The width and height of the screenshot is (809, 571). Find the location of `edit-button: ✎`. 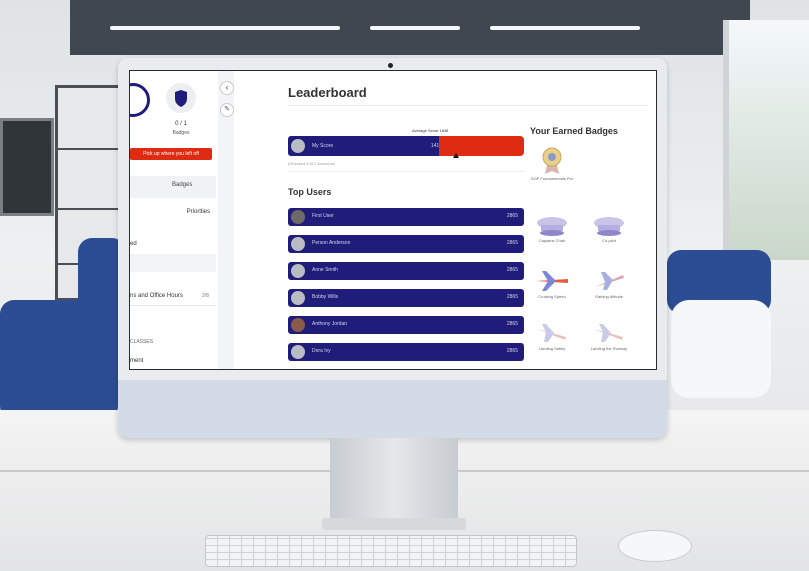

edit-button: ✎ is located at coordinates (227, 110).